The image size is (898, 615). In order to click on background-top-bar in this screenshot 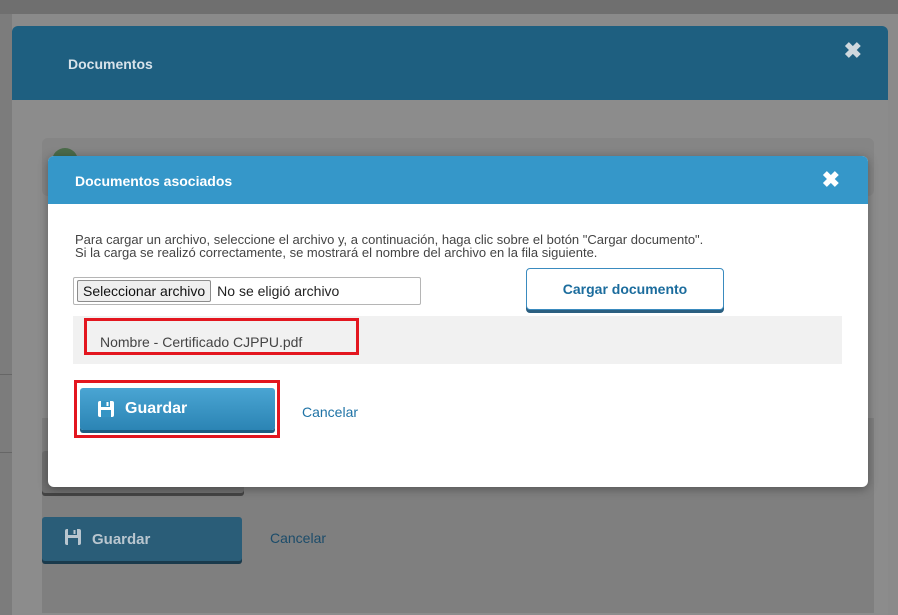, I will do `click(449, 7)`.